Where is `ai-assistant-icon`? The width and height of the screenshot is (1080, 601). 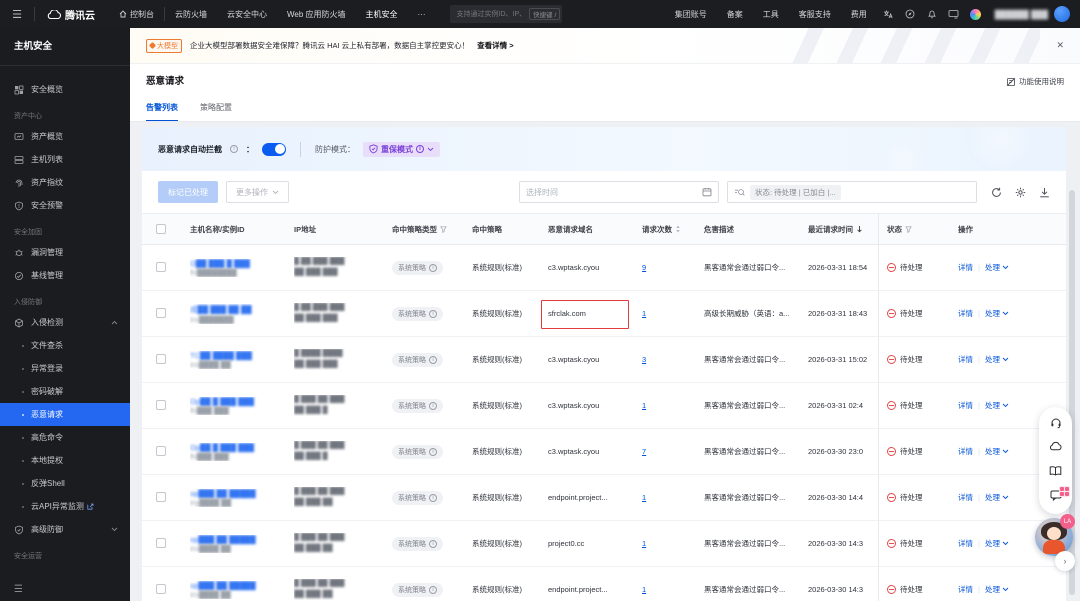
ai-assistant-icon is located at coordinates (976, 14).